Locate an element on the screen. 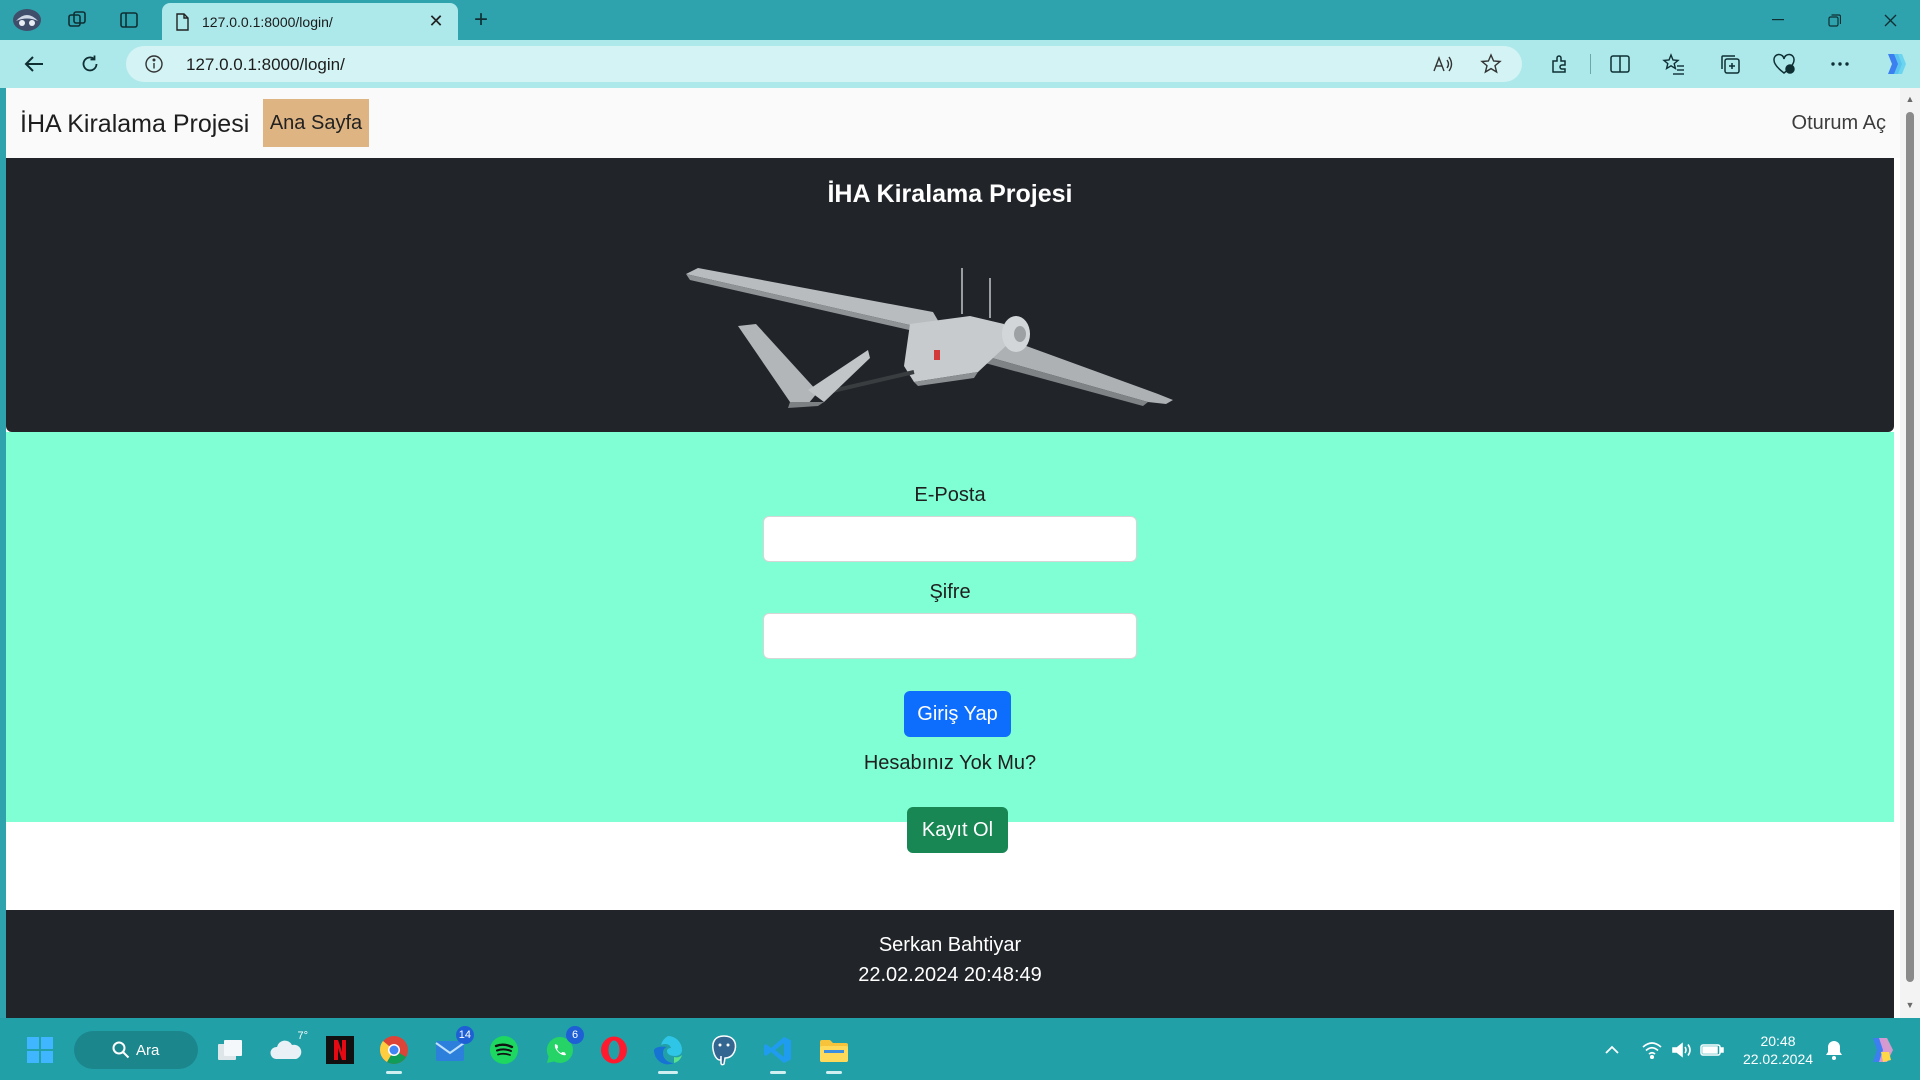 This screenshot has height=1080, width=1920. search-label: Ara is located at coordinates (148, 1050).